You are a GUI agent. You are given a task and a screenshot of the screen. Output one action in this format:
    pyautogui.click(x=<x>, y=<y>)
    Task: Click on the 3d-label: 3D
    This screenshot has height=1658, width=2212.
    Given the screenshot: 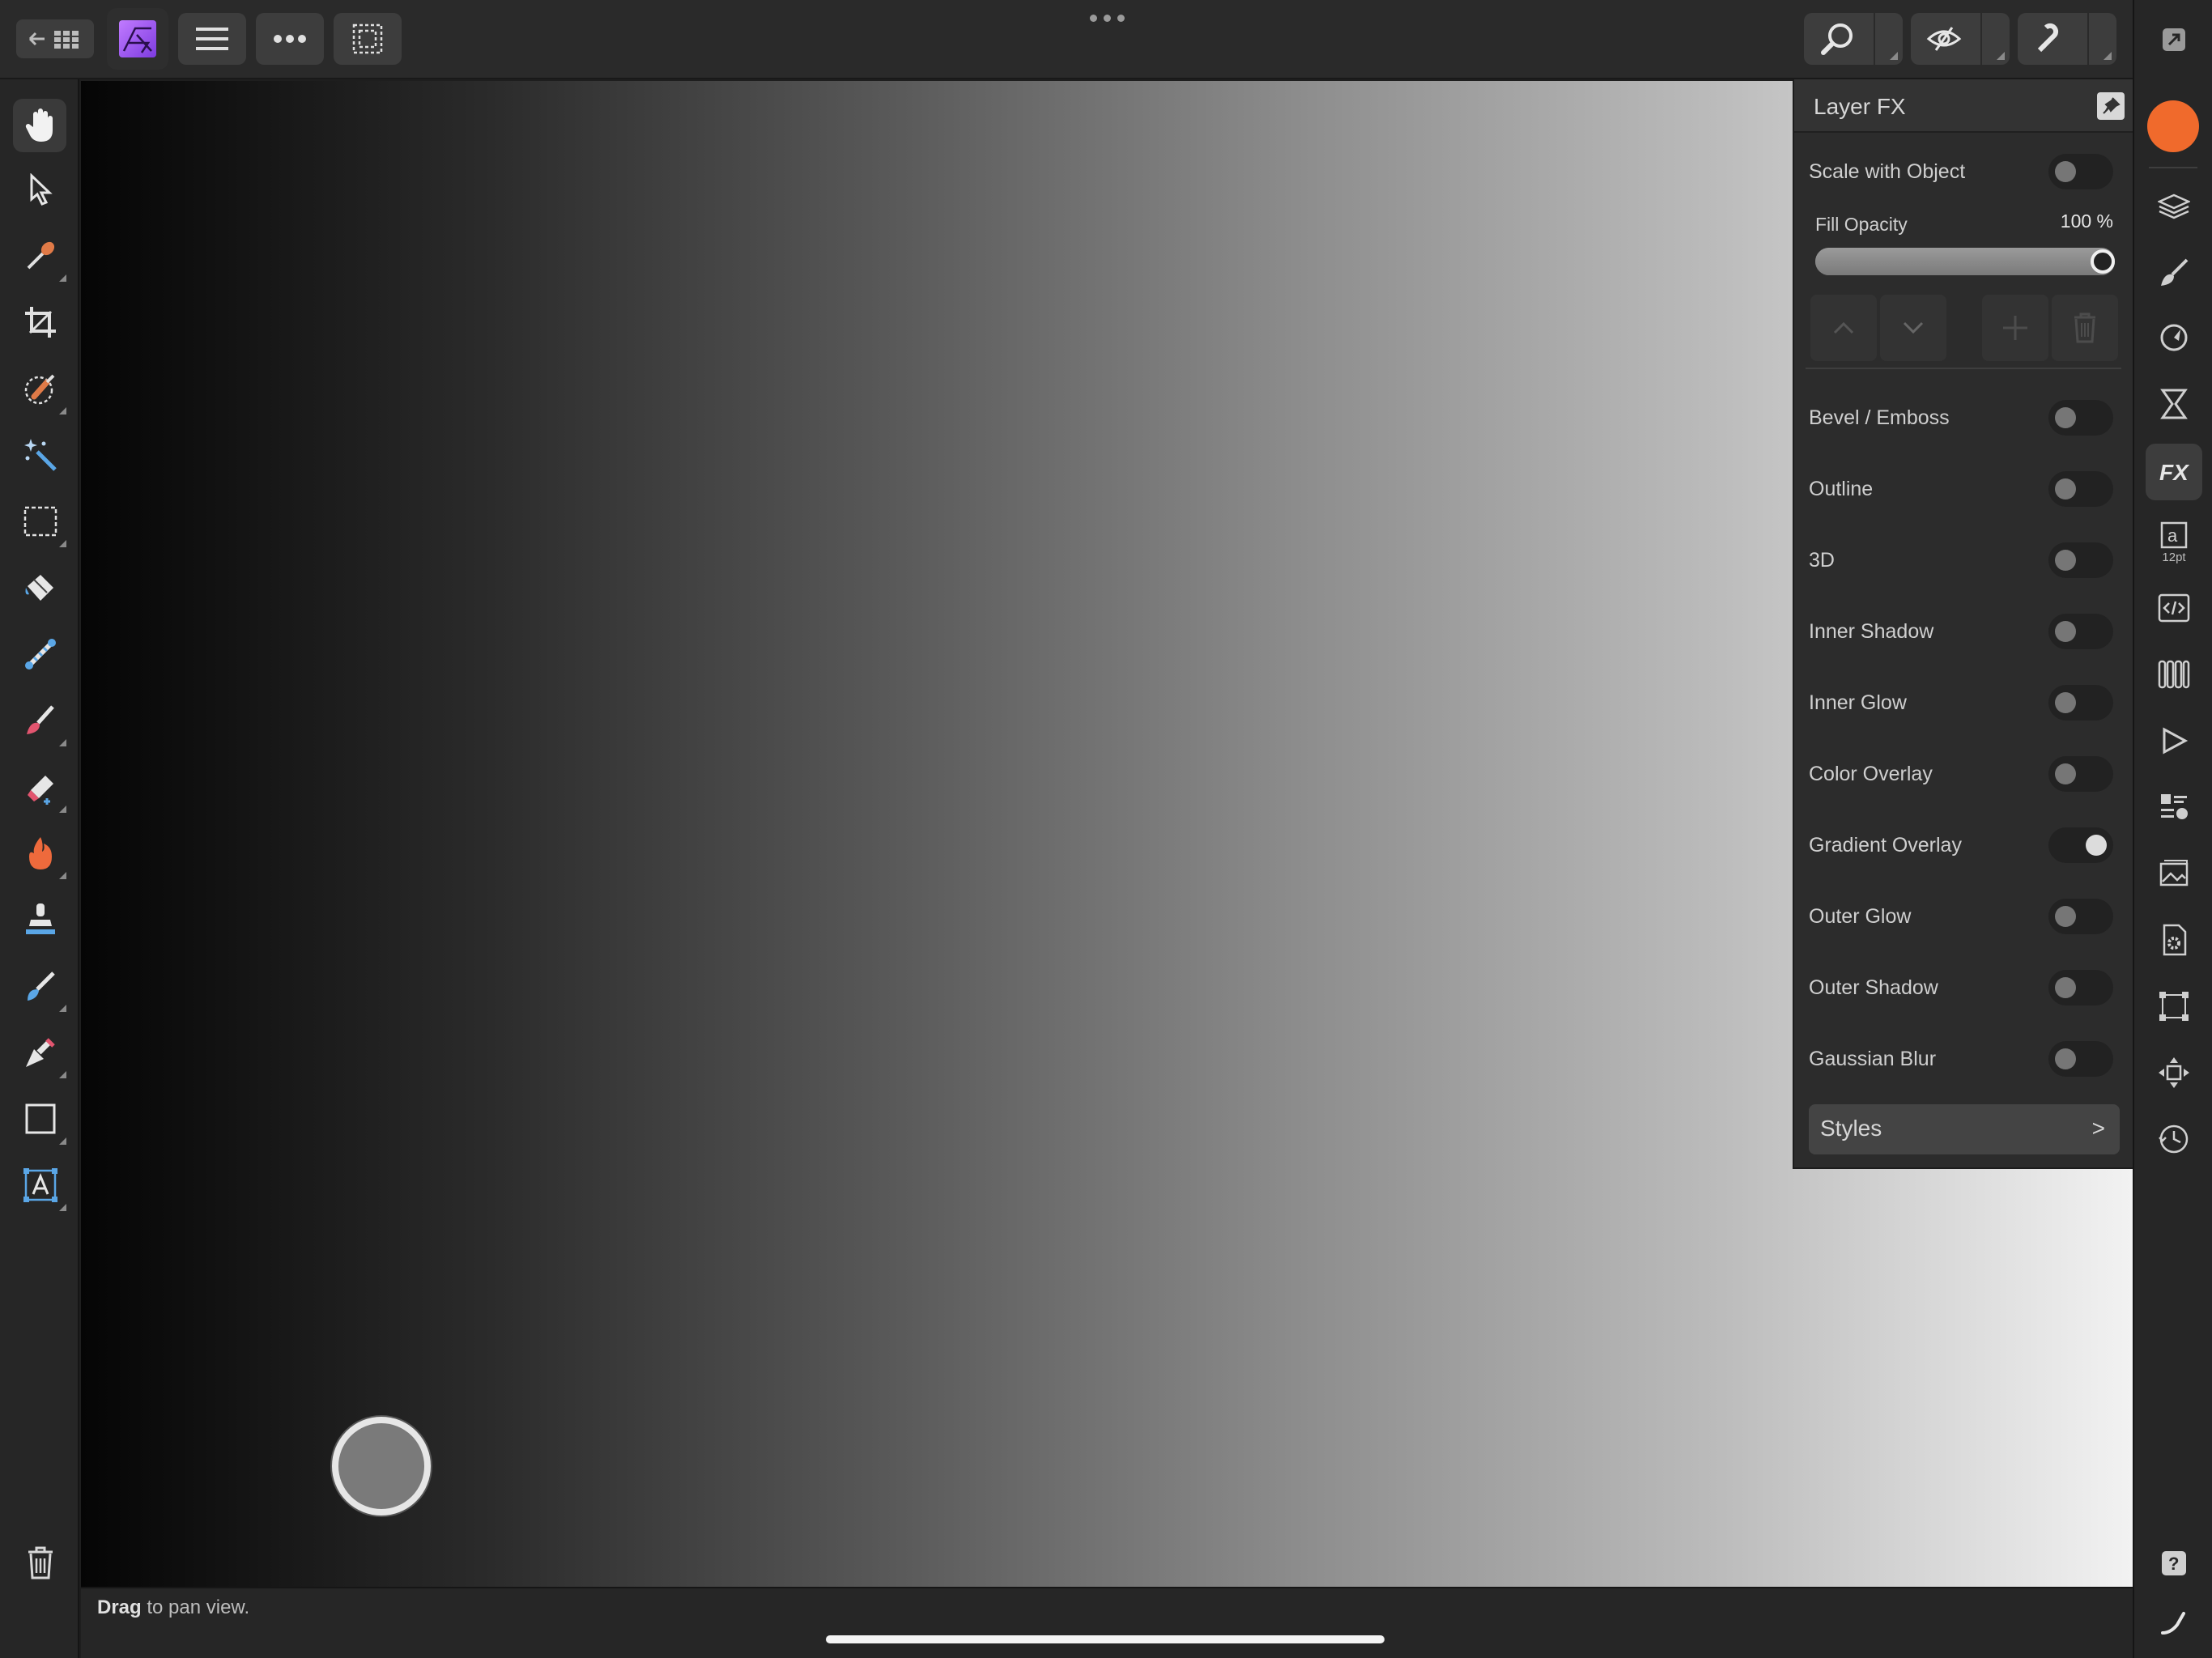 What is the action you would take?
    pyautogui.click(x=1822, y=560)
    